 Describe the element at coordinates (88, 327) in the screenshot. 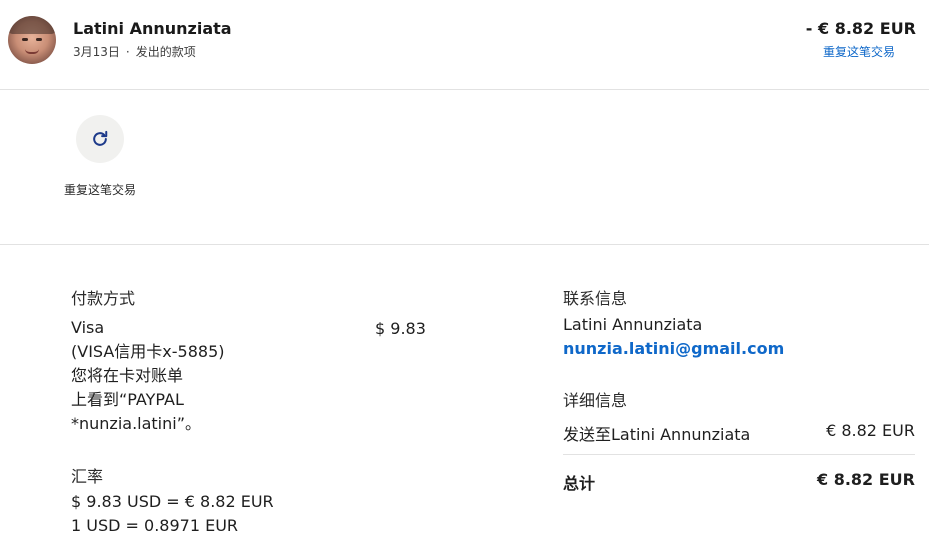

I see `payment-method-name: Visa` at that location.